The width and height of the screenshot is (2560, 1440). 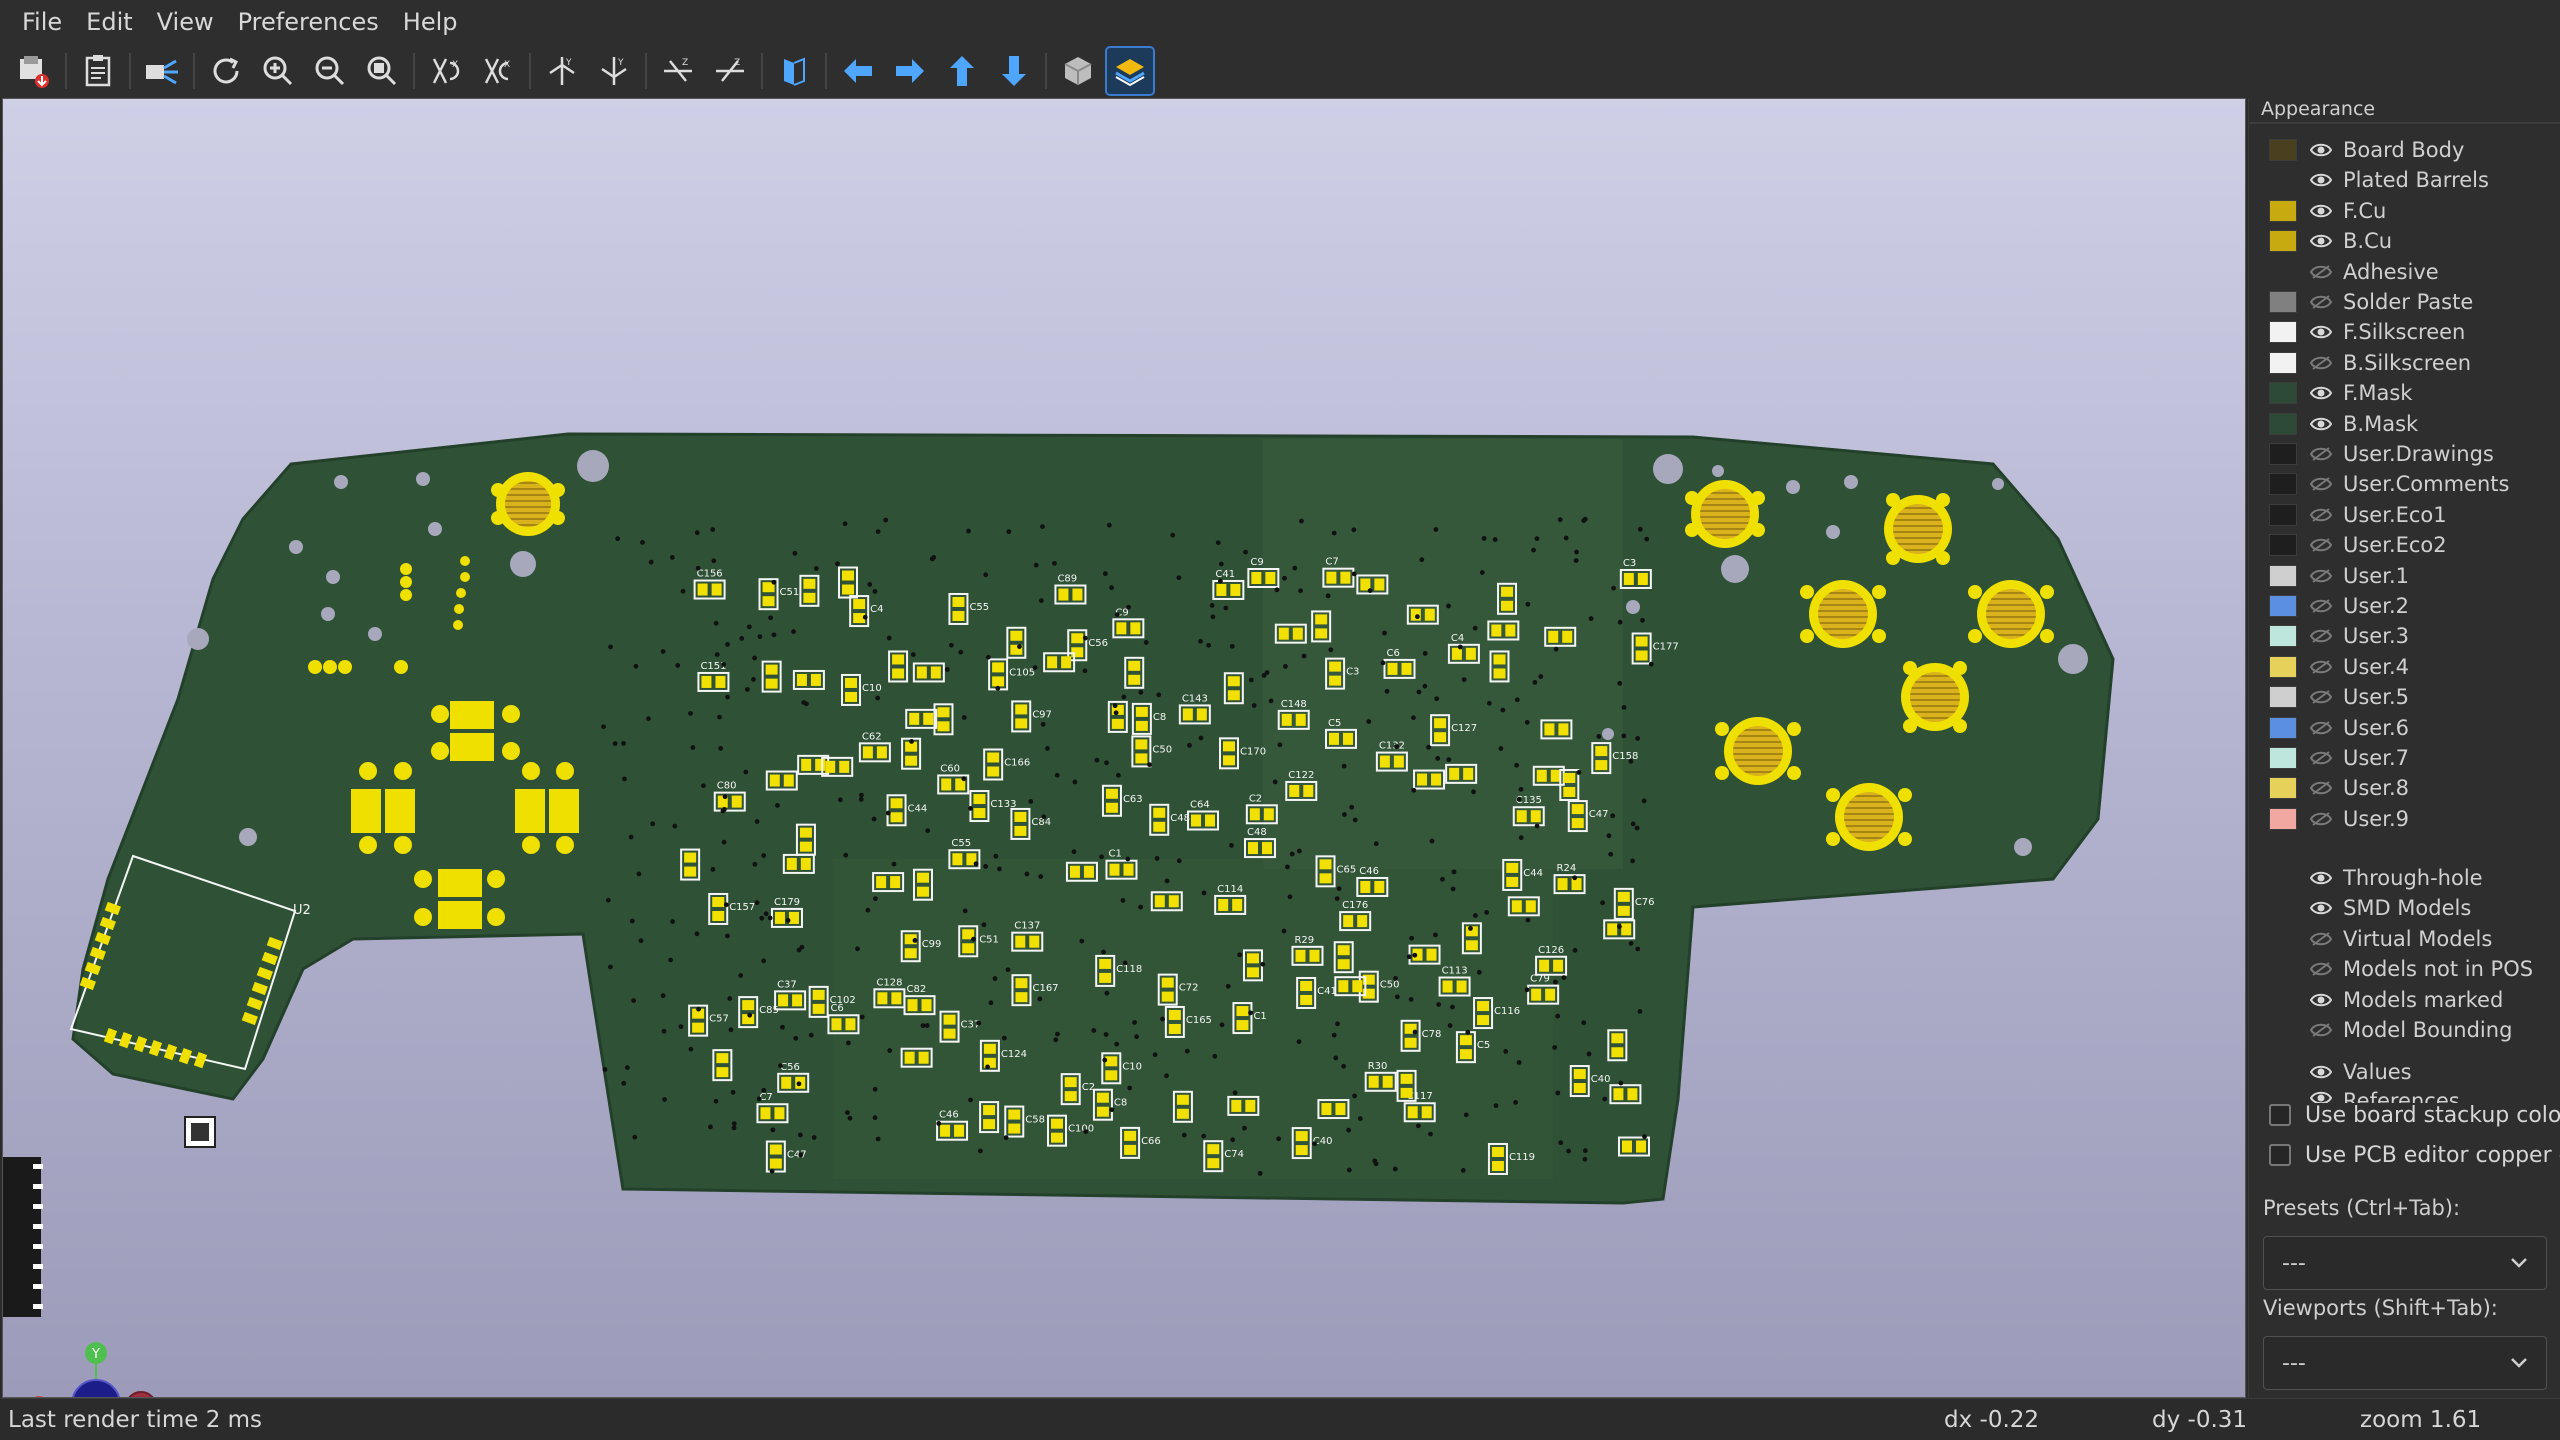 I want to click on layer-row: User.Drawings, so click(x=2381, y=454).